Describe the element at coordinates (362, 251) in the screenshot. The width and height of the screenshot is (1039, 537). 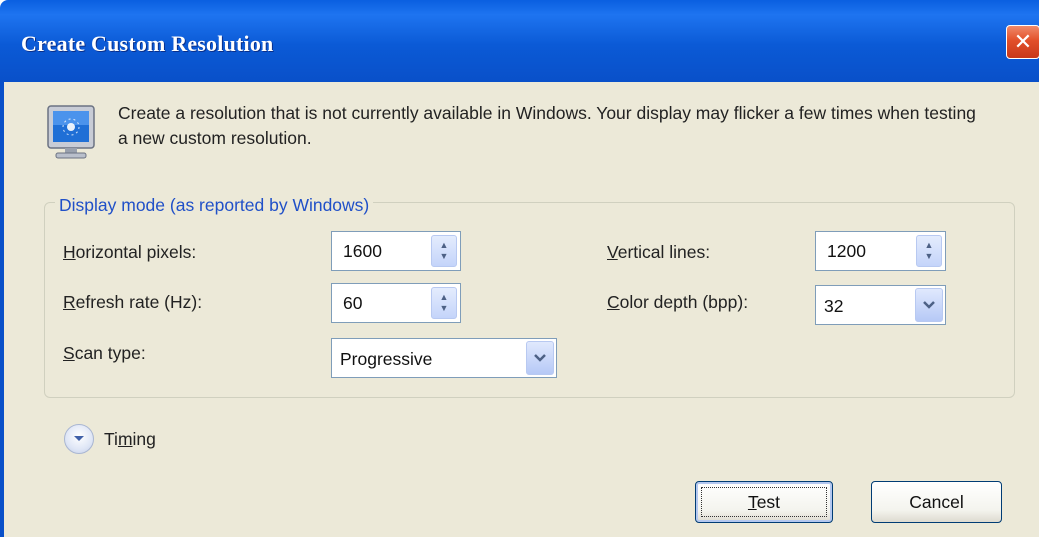
I see `horizontal-pixels-value: 1600` at that location.